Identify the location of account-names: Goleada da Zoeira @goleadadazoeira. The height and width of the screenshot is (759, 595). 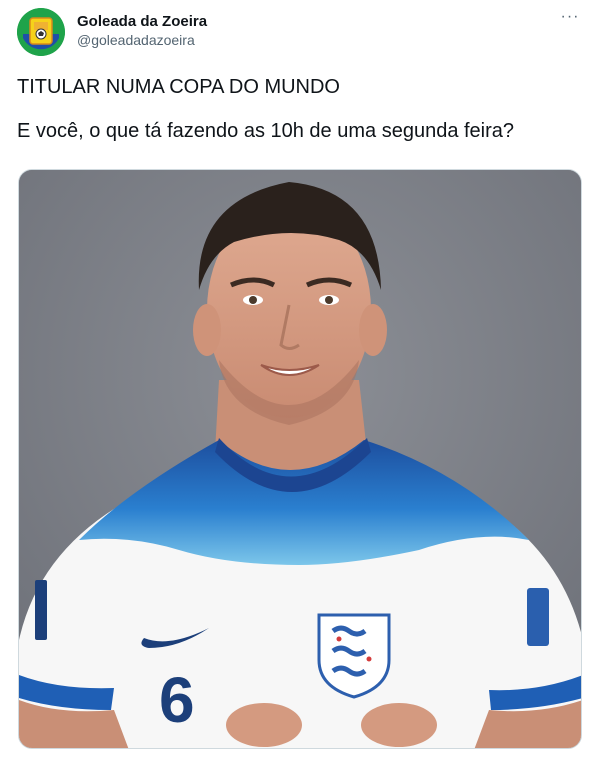
(142, 31).